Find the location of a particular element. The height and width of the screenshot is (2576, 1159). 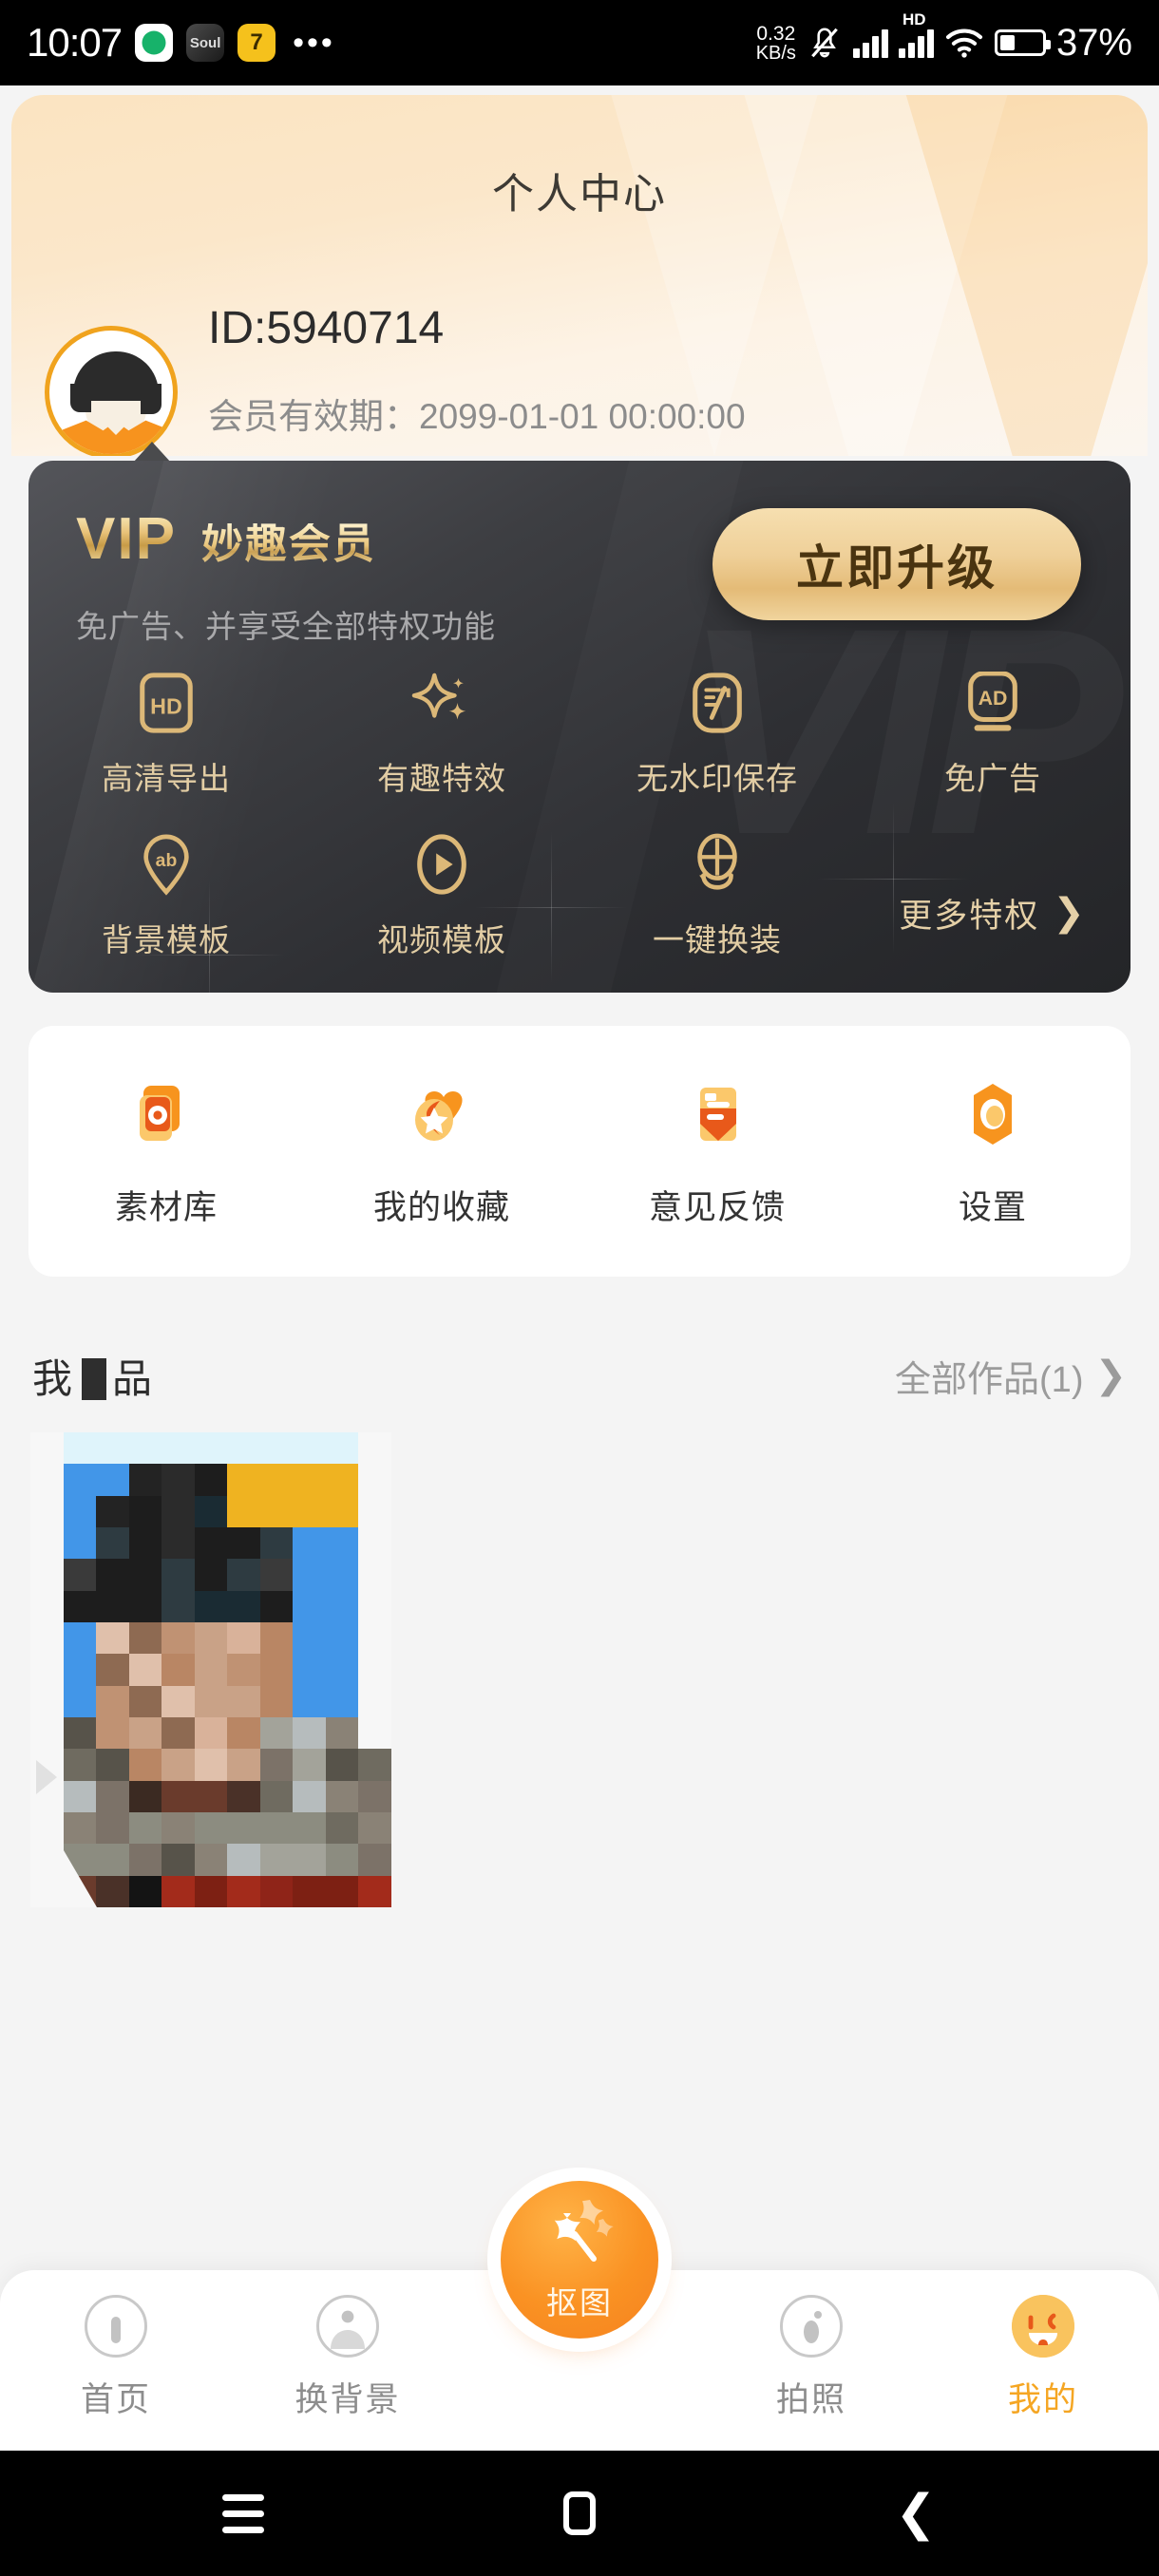

perk-video-template: 视频模板 is located at coordinates (442, 896).